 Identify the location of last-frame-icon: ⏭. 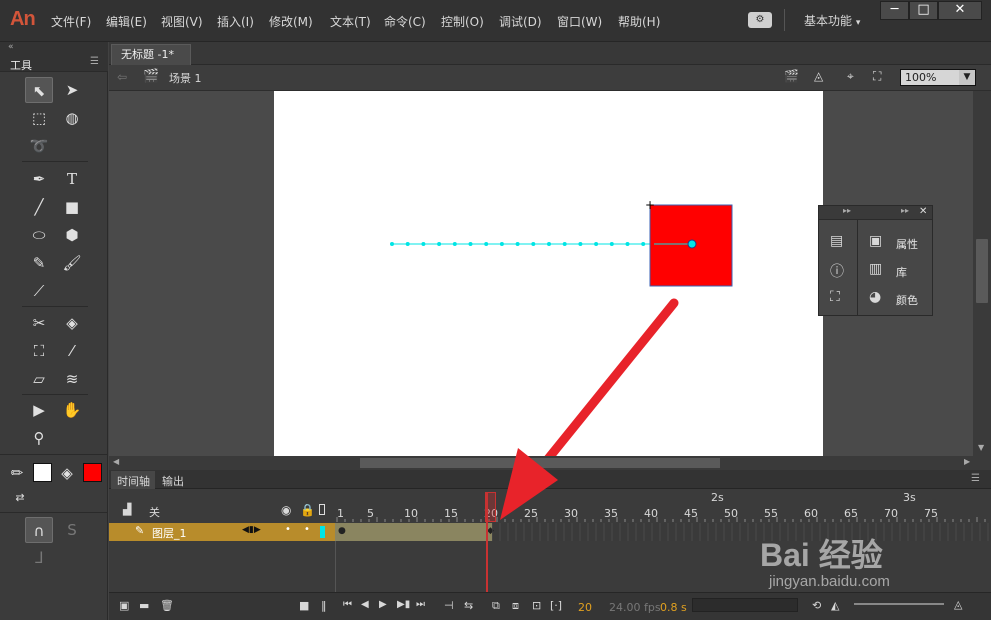
(420, 604).